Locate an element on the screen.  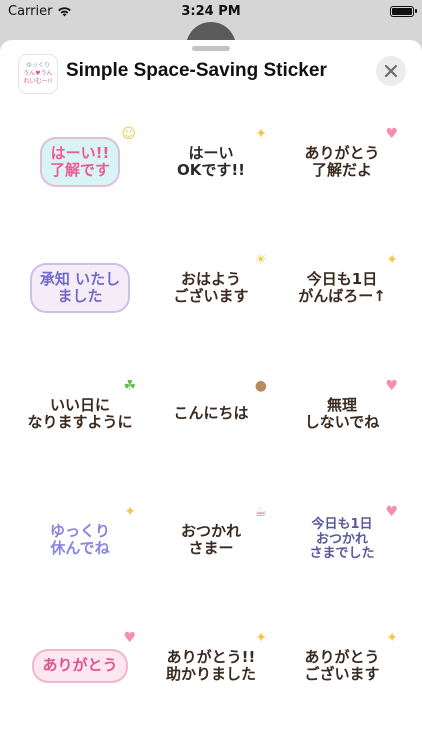
sticker-s10: ゆっくり 休んでね ✦ is located at coordinates (80, 540).